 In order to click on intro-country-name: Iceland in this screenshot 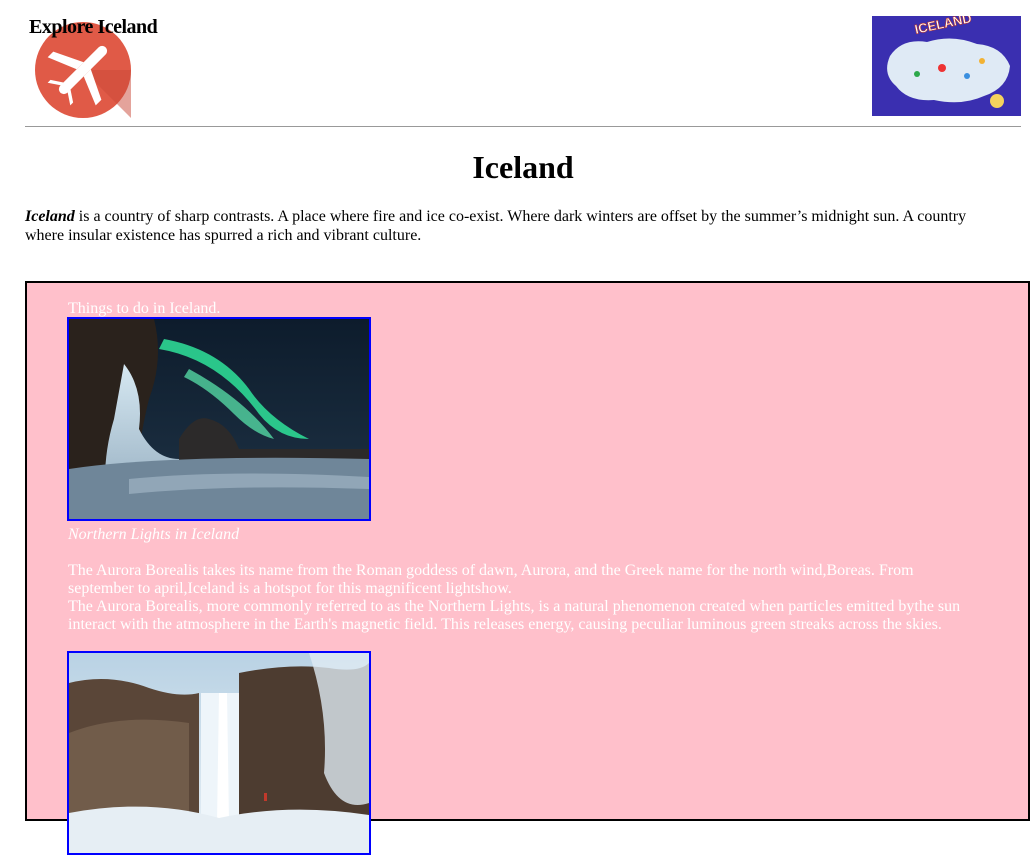, I will do `click(50, 216)`.